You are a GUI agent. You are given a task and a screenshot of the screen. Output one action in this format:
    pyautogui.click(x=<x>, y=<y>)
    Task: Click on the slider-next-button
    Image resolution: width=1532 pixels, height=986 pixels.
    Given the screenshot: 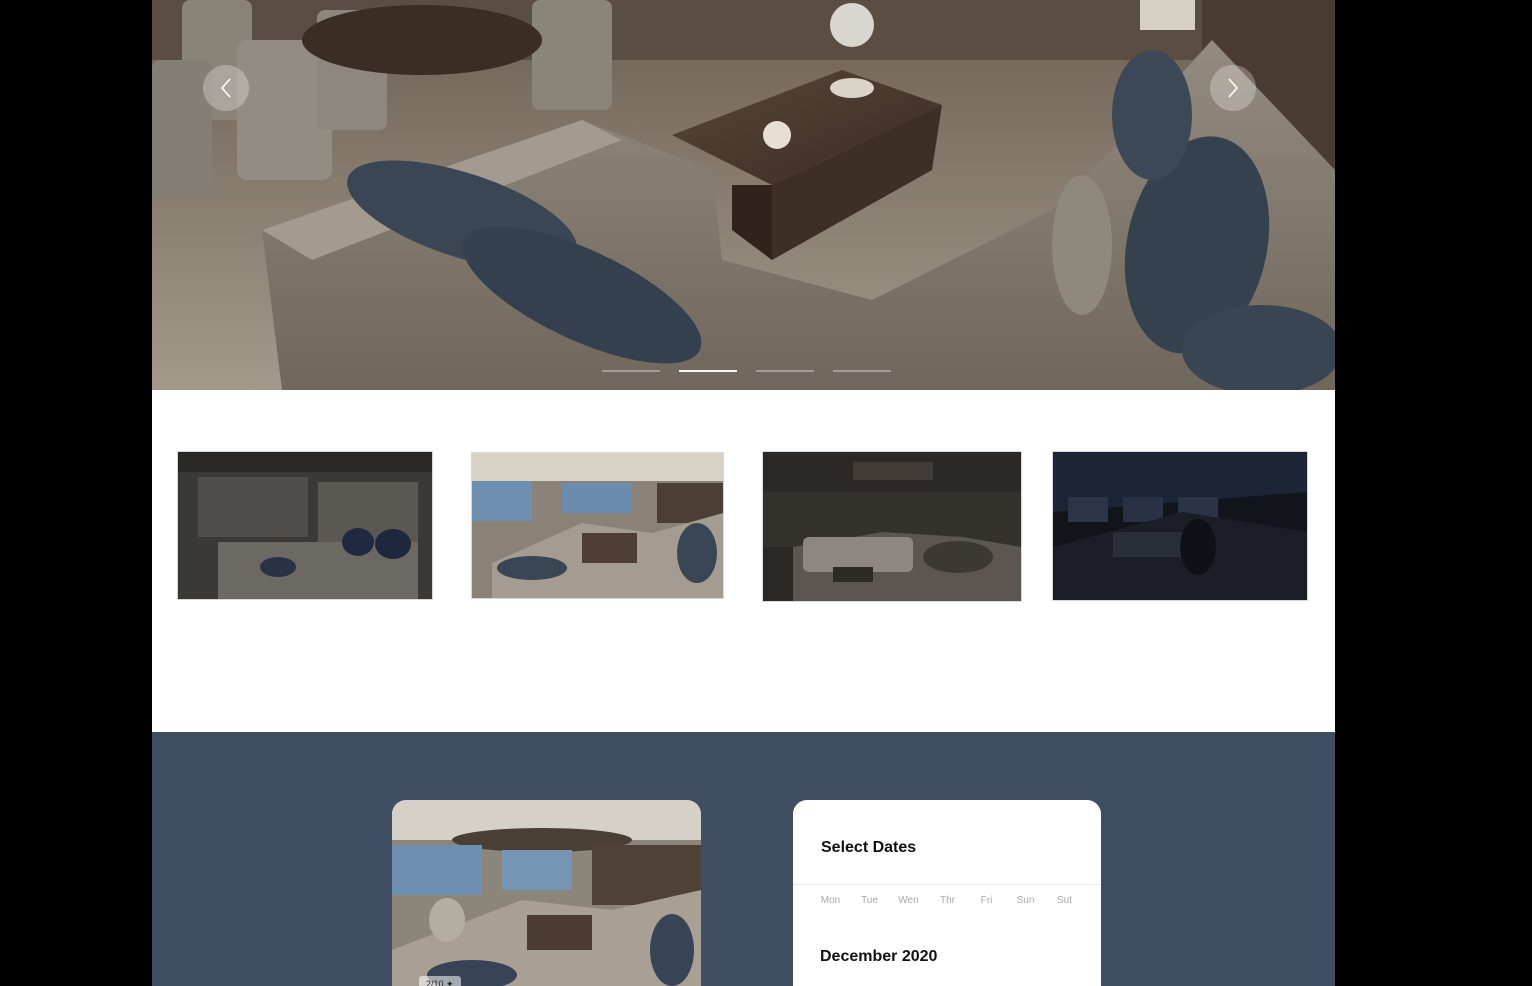 What is the action you would take?
    pyautogui.click(x=1233, y=88)
    